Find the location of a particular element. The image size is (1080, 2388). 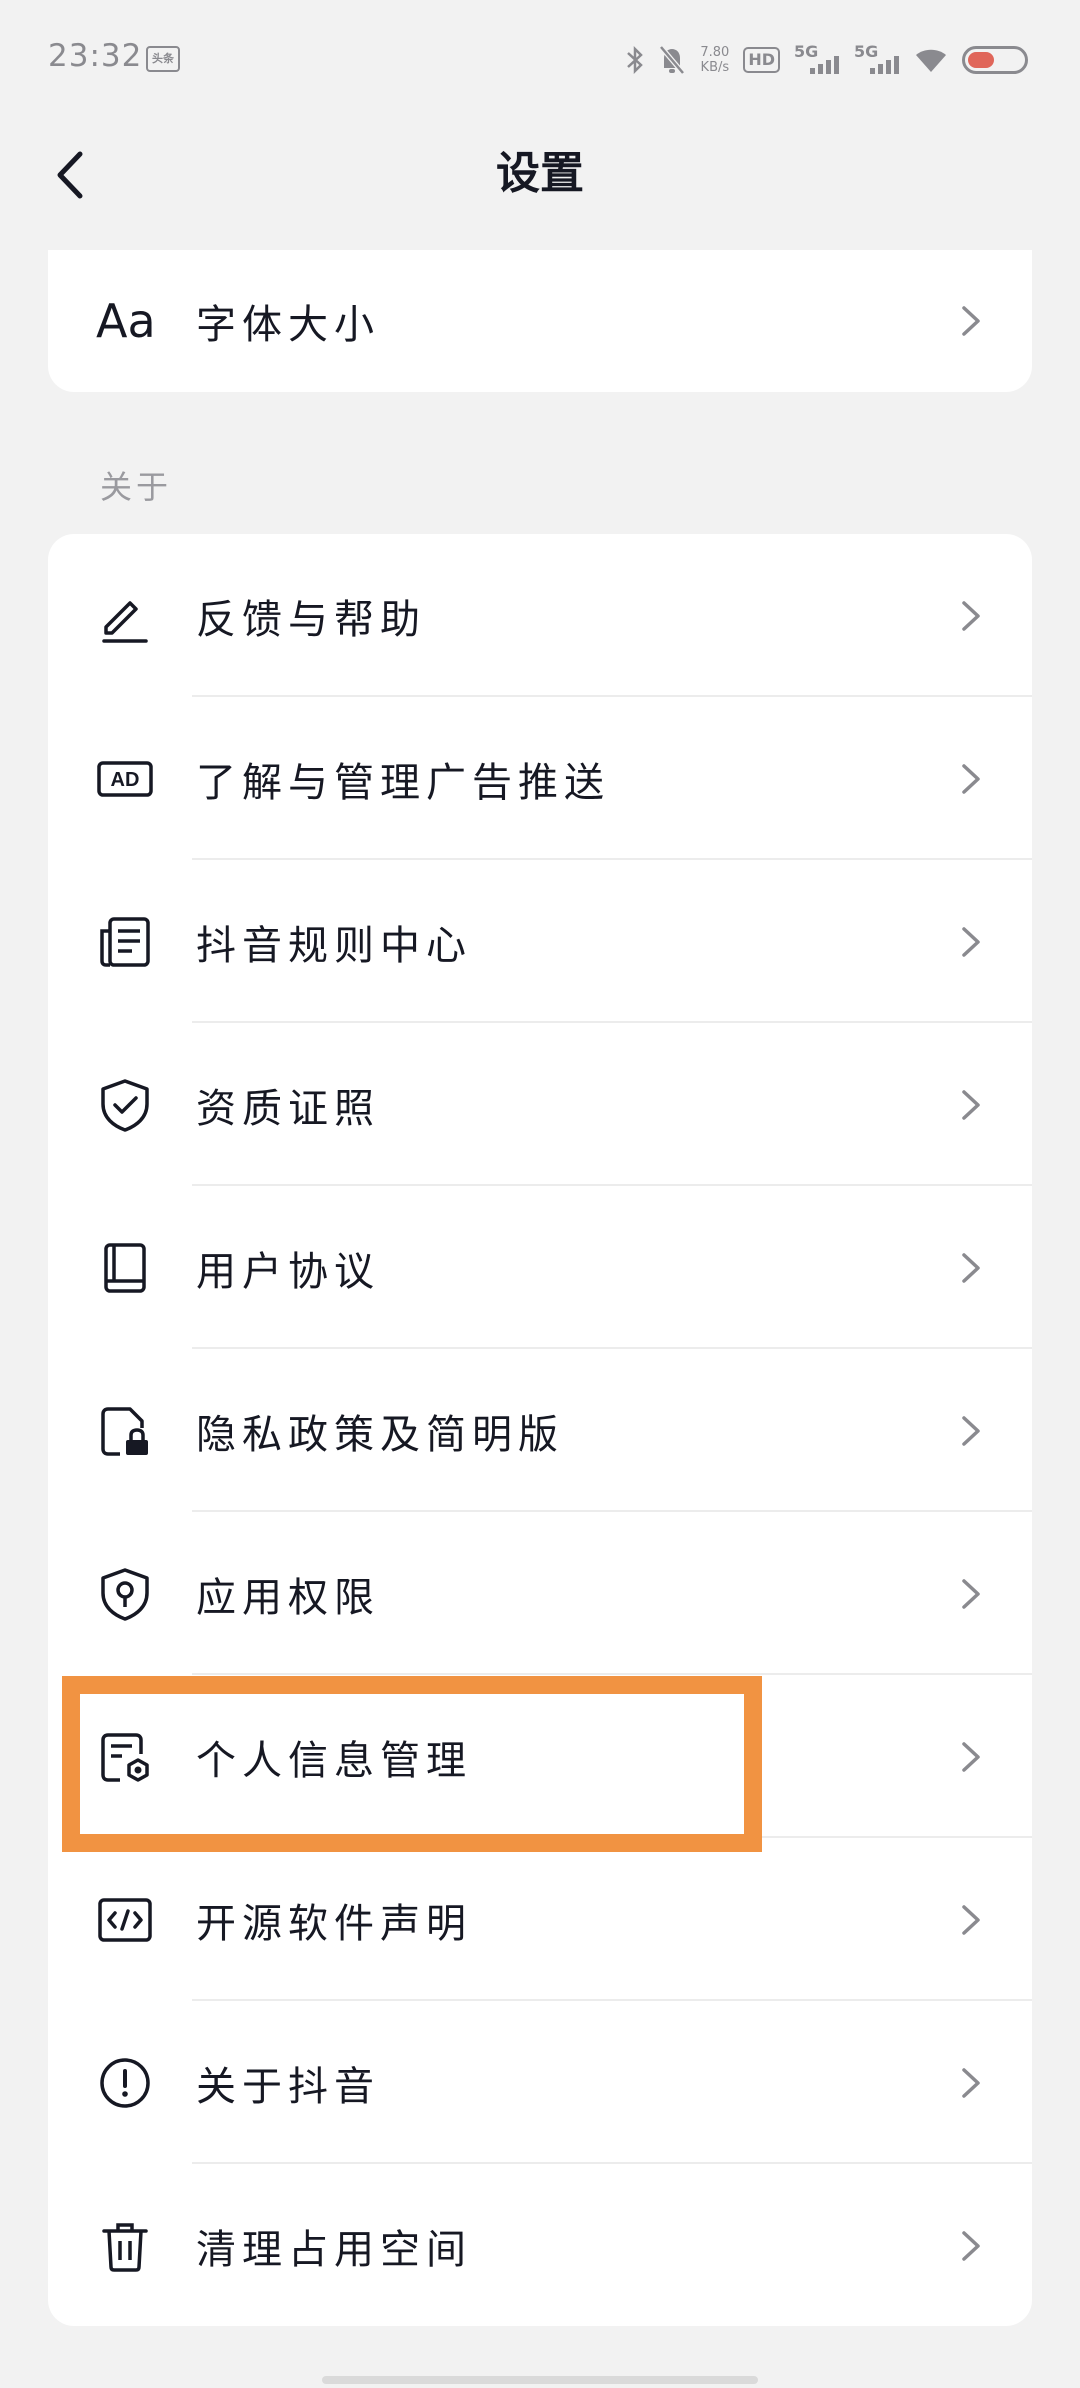

signal-5g-1-icon: 5G is located at coordinates (817, 60).